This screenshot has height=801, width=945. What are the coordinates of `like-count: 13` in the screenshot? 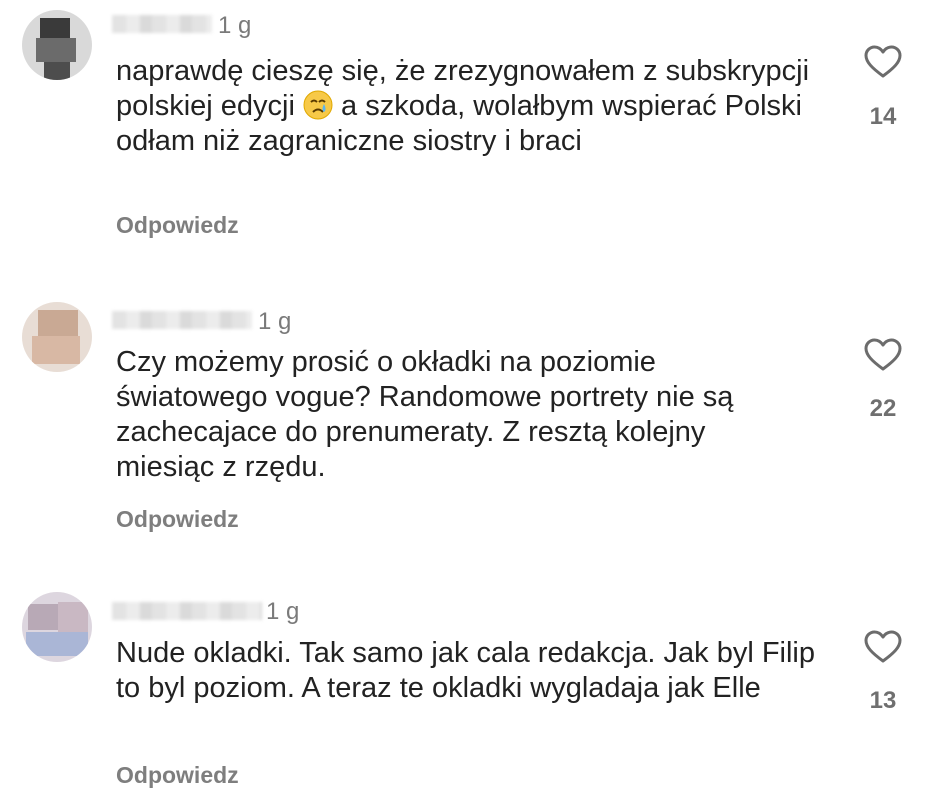 It's located at (883, 700).